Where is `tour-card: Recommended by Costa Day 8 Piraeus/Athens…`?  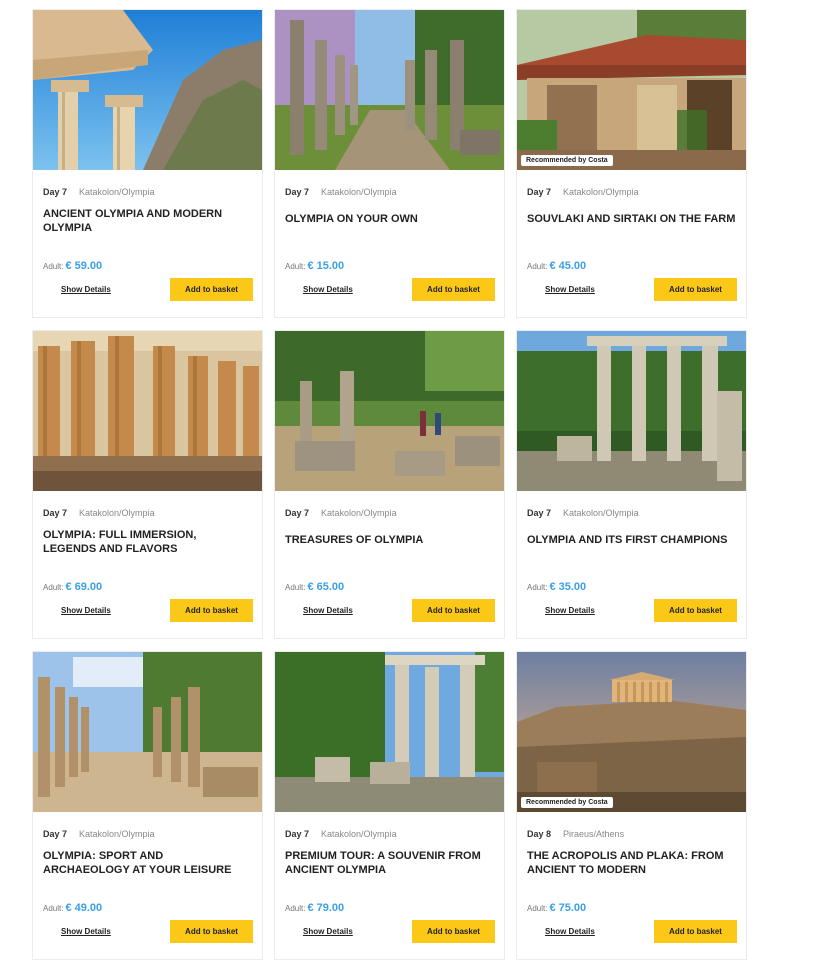
tour-card: Recommended by Costa Day 8 Piraeus/Athens… is located at coordinates (631, 805).